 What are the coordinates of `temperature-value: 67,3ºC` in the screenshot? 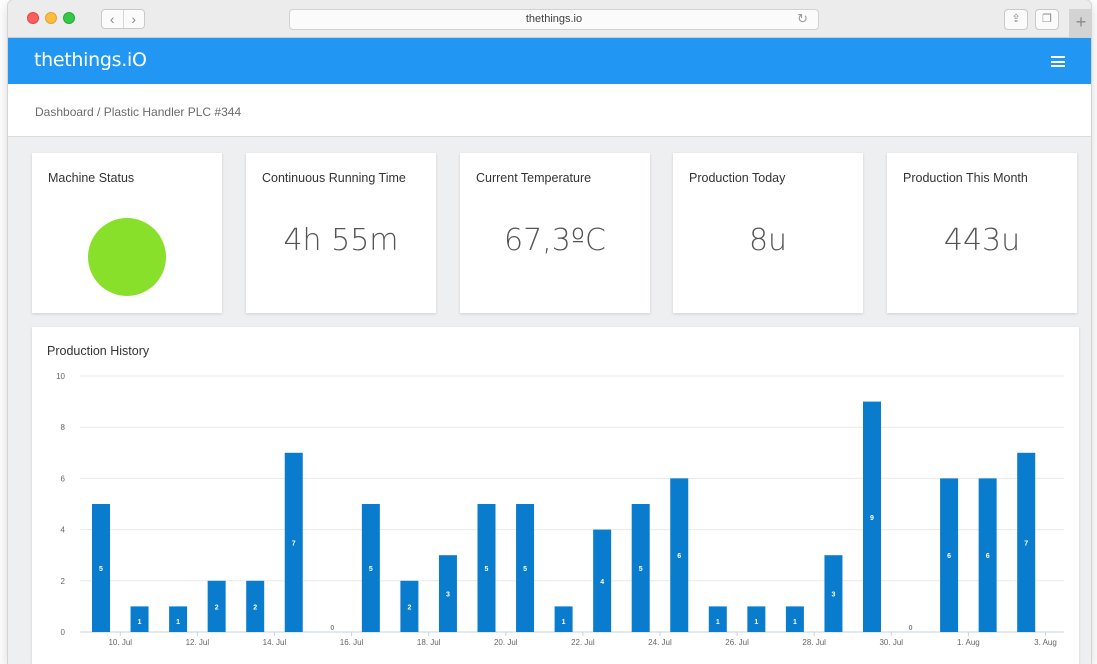 It's located at (555, 240).